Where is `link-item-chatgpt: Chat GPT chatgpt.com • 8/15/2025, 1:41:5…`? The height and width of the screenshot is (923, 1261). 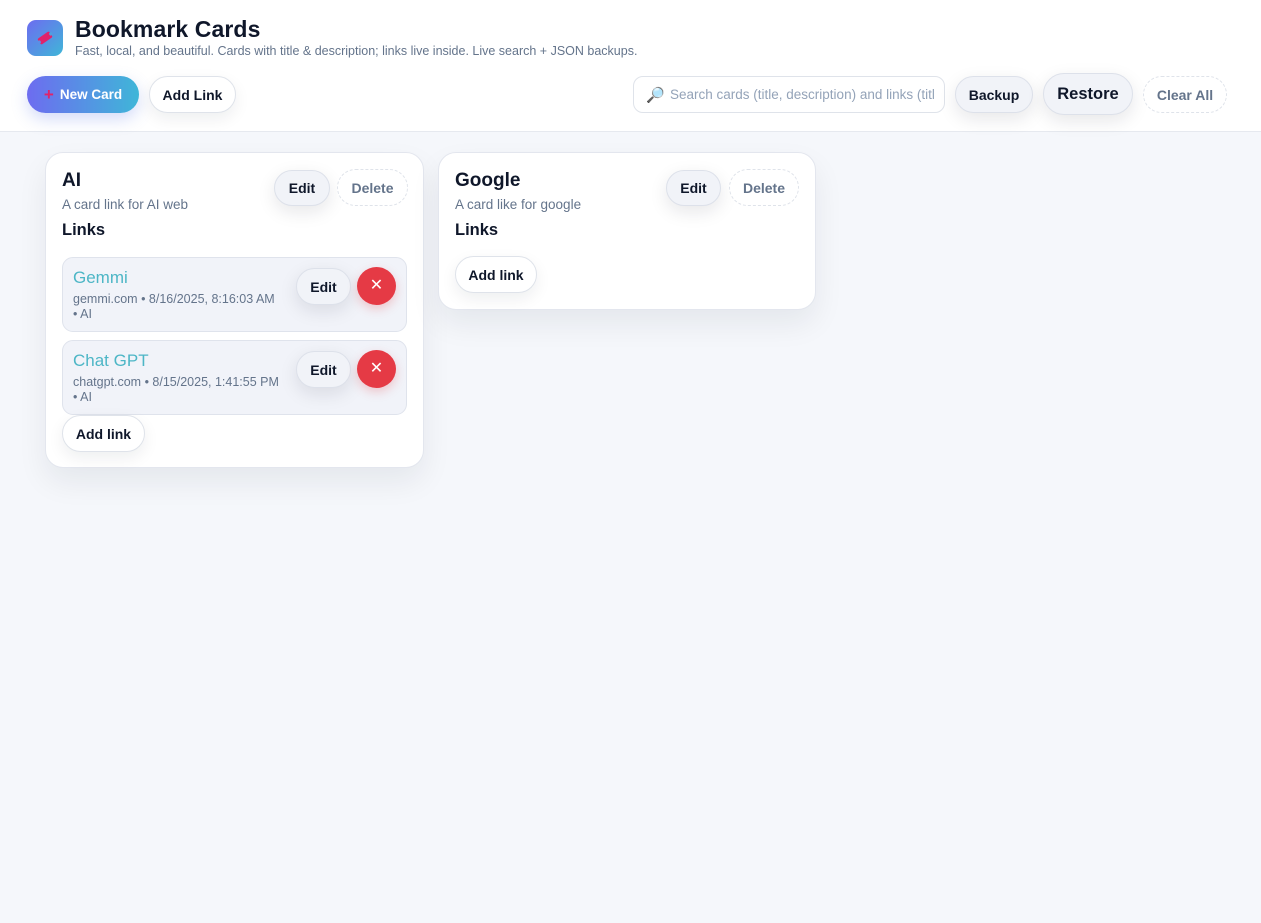
link-item-chatgpt: Chat GPT chatgpt.com • 8/15/2025, 1:41:5… is located at coordinates (234, 377).